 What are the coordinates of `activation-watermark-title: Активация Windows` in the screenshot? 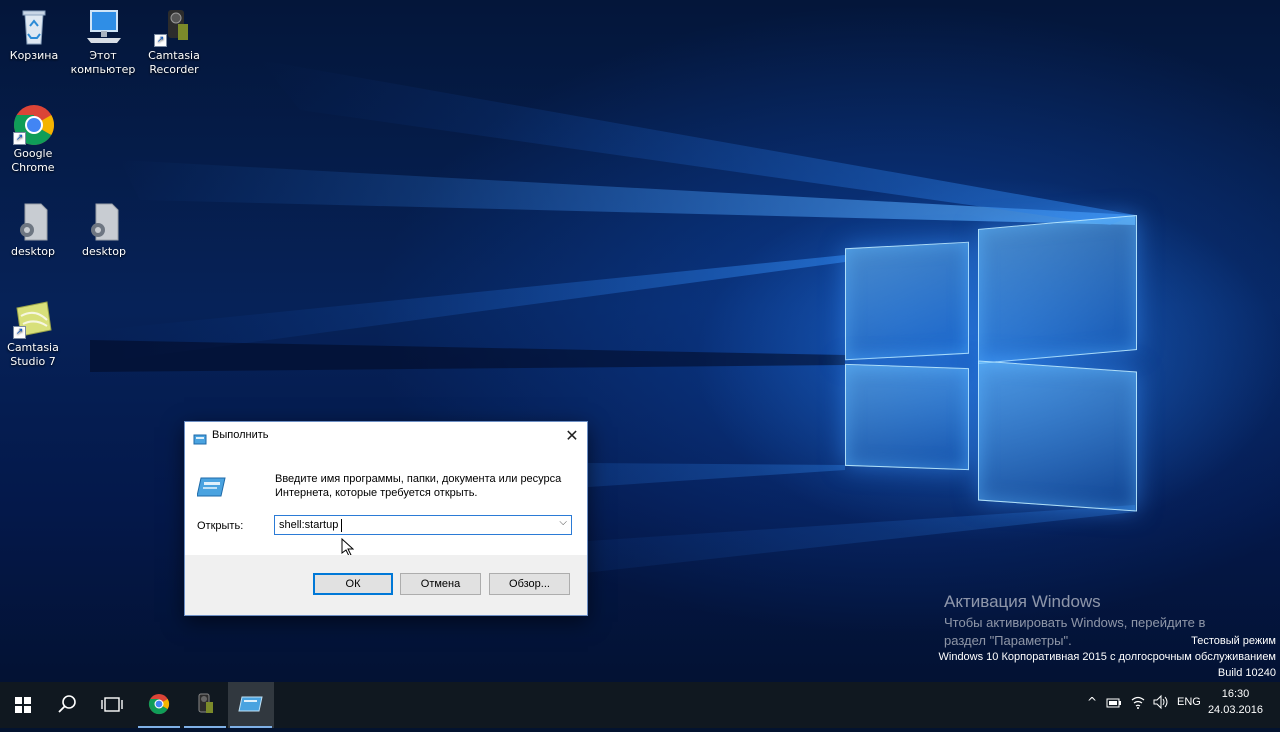 It's located at (1022, 601).